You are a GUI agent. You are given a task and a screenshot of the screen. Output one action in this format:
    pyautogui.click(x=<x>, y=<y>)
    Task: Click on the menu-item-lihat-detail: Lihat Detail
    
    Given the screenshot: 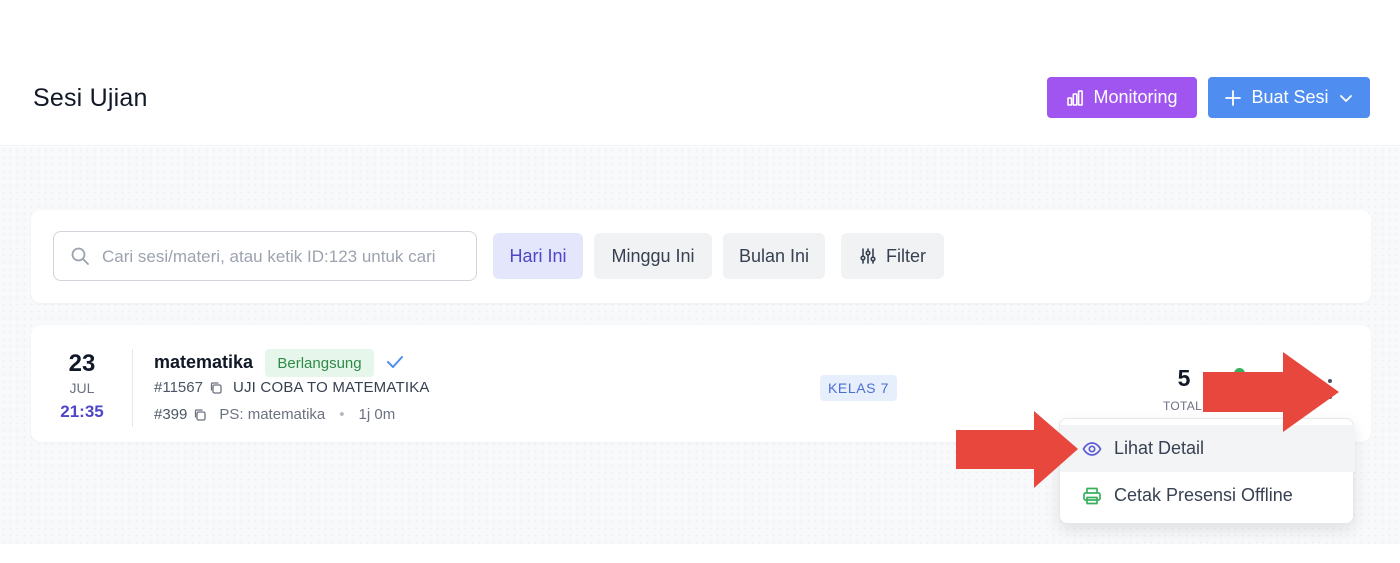 What is the action you would take?
    pyautogui.click(x=1207, y=448)
    